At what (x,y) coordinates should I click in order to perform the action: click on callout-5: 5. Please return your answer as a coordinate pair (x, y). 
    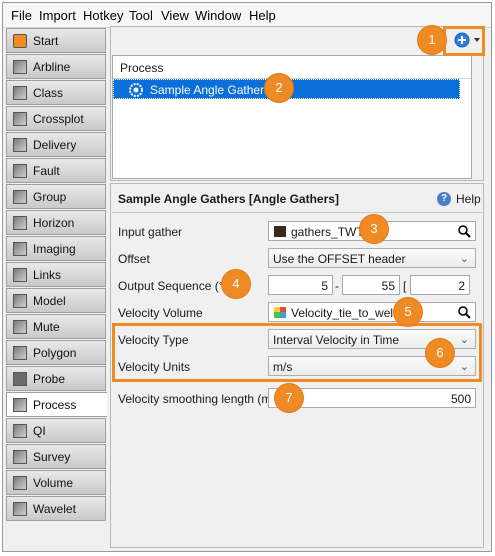
    Looking at the image, I should click on (408, 312).